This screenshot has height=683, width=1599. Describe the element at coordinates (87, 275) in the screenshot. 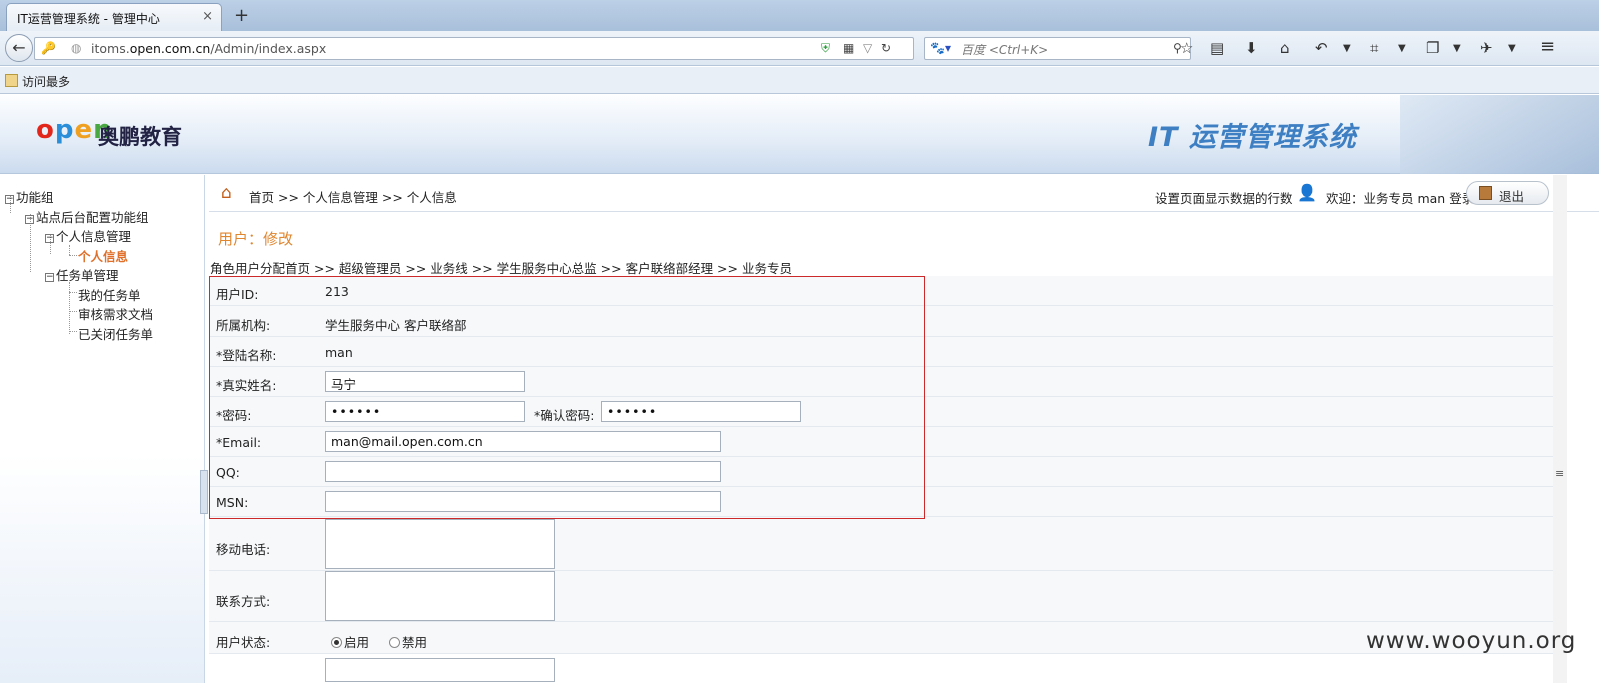

I see `tree-label: 任务单管理` at that location.